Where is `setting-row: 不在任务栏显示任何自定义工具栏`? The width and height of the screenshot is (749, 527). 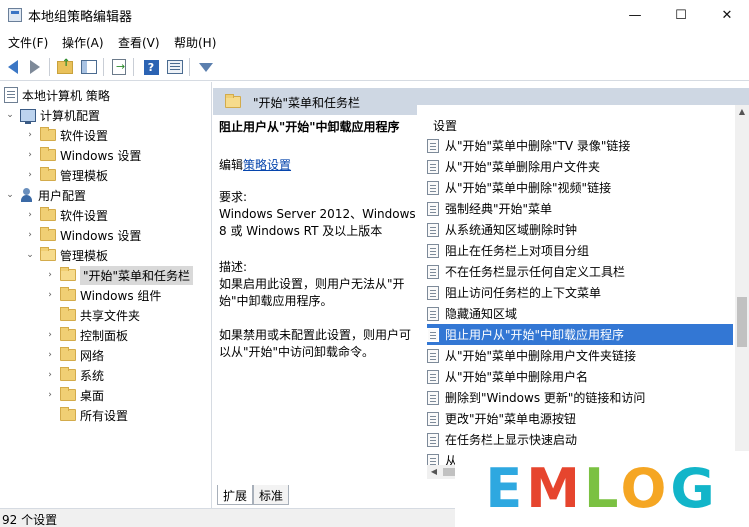 setting-row: 不在任务栏显示任何自定义工具栏 is located at coordinates (580, 271).